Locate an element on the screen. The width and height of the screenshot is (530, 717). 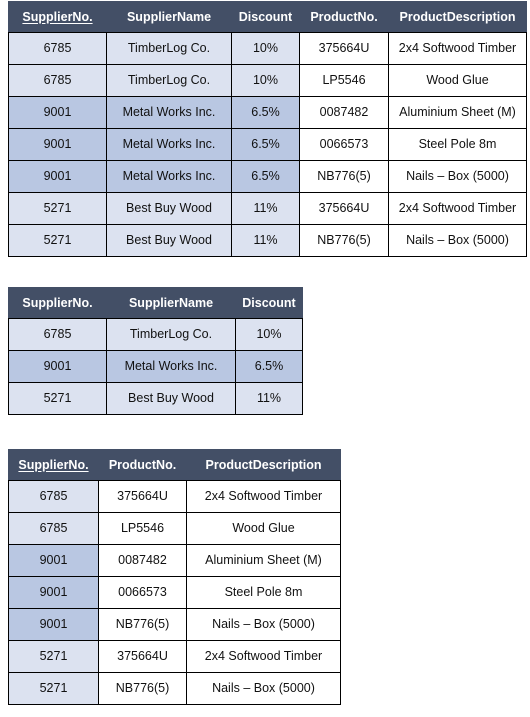
table-header: SupplierNo. ProductNo. ProductDescription is located at coordinates (174, 465).